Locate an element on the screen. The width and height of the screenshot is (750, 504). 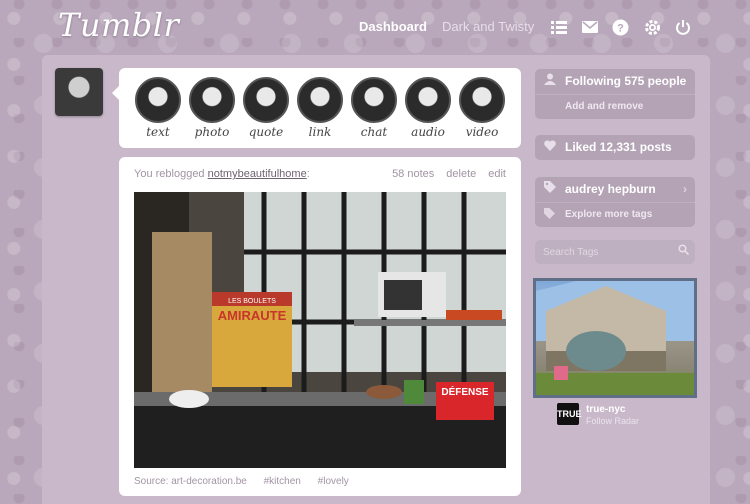
add-and-remove-link: Add and remove is located at coordinates (615, 106).